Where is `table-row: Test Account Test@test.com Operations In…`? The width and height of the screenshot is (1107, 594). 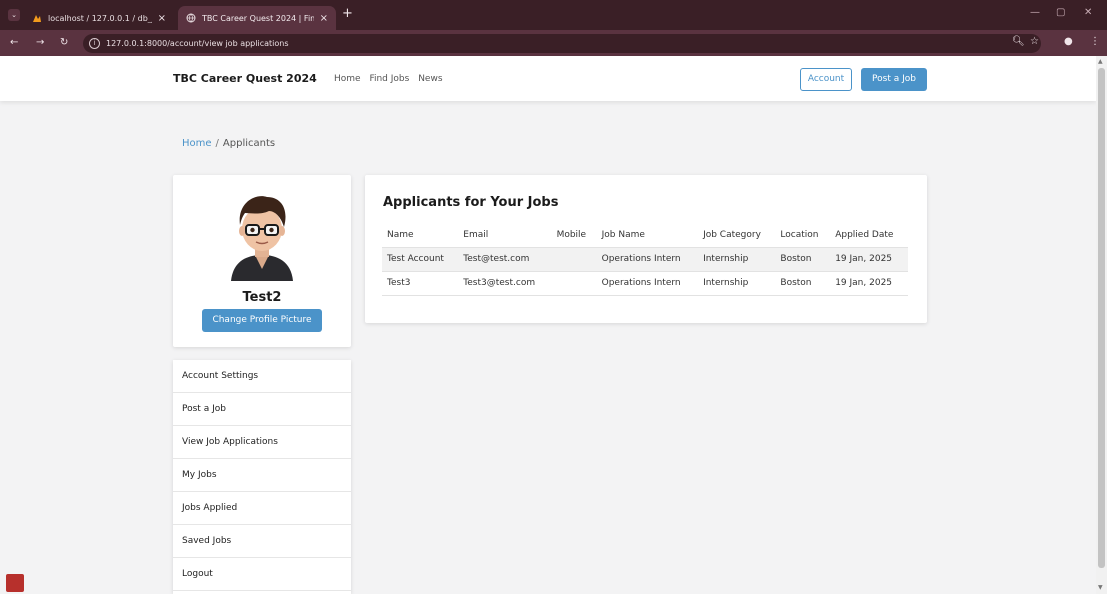
table-row: Test Account Test@test.com Operations In… is located at coordinates (645, 259).